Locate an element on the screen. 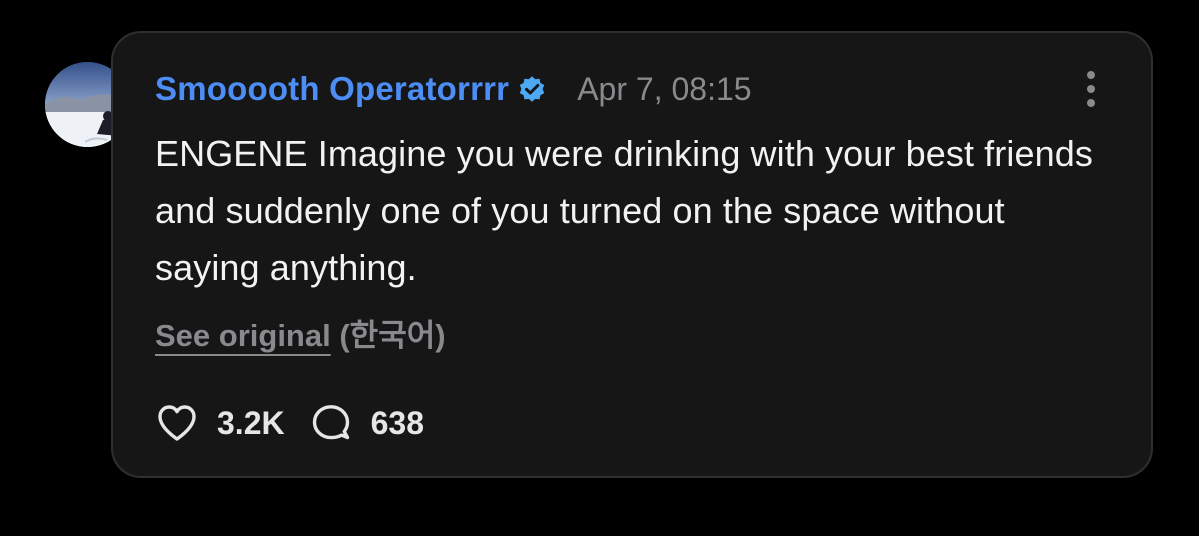 This screenshot has height=536, width=1199. post-header: Smooooth Operatorrrr Apr 7, 08:15 is located at coordinates (453, 89).